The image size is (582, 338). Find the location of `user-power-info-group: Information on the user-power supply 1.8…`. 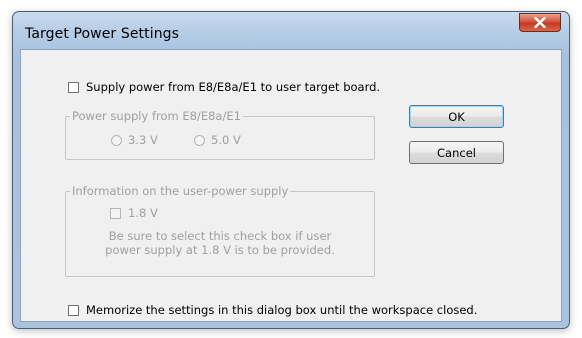

user-power-info-group: Information on the user-power supply 1.8… is located at coordinates (220, 230).